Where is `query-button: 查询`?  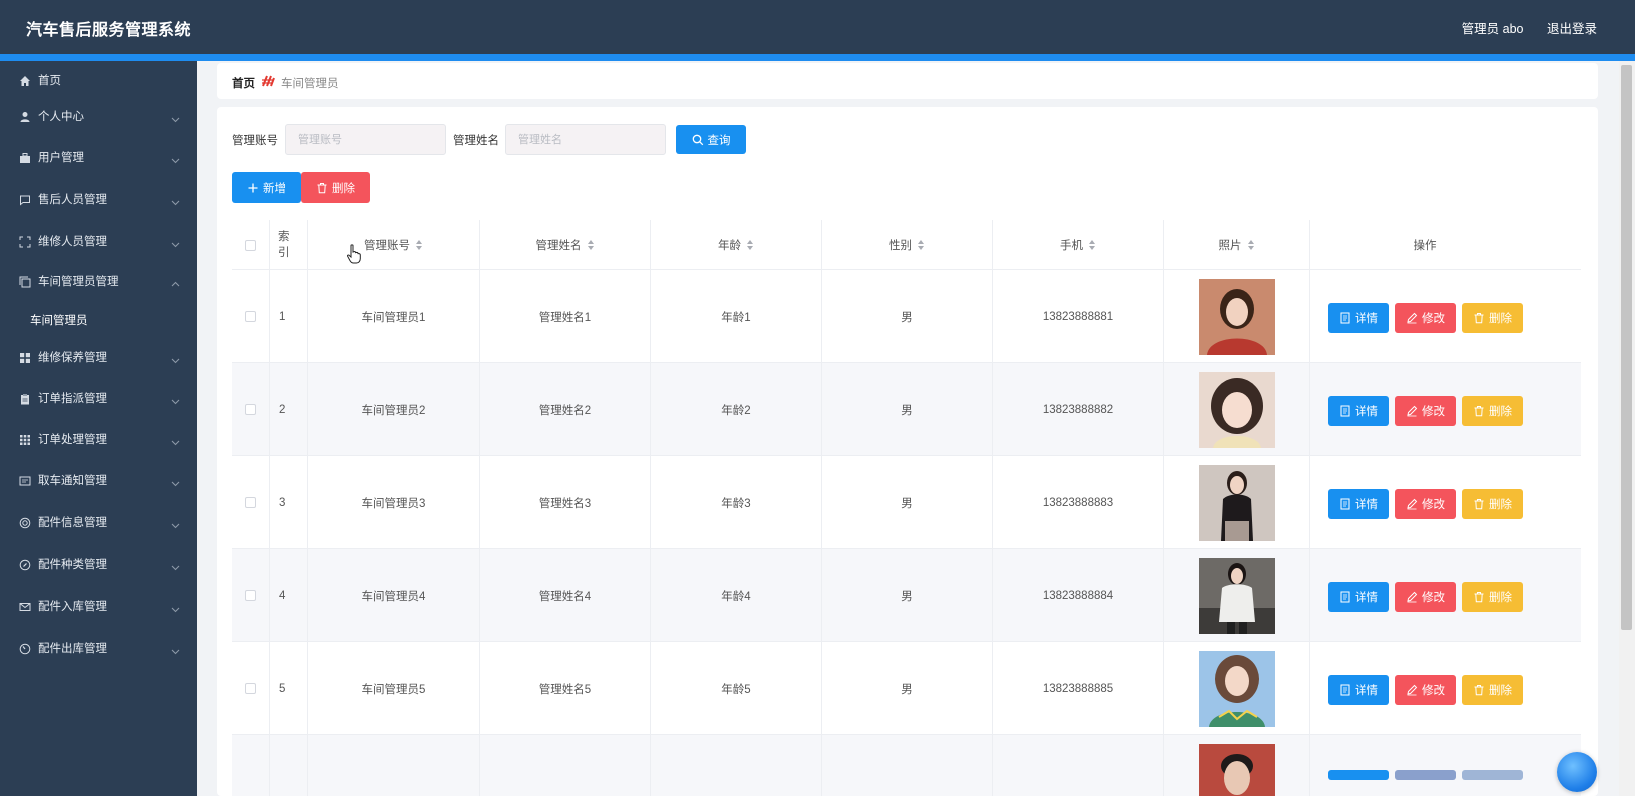 query-button: 查询 is located at coordinates (711, 139).